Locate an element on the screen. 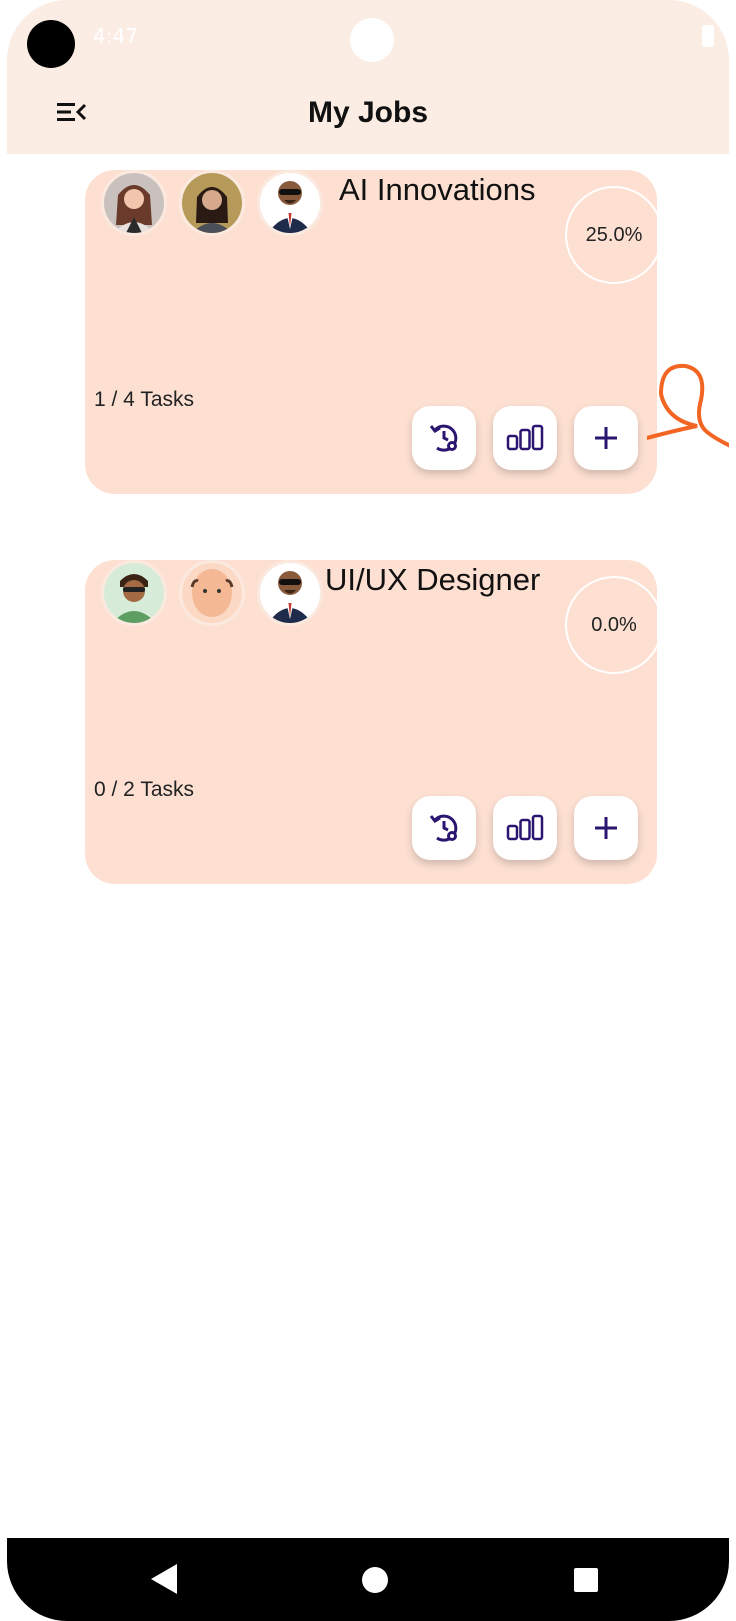 This screenshot has height=1621, width=736. tasks-count: 0 / 2 Tasks is located at coordinates (144, 789).